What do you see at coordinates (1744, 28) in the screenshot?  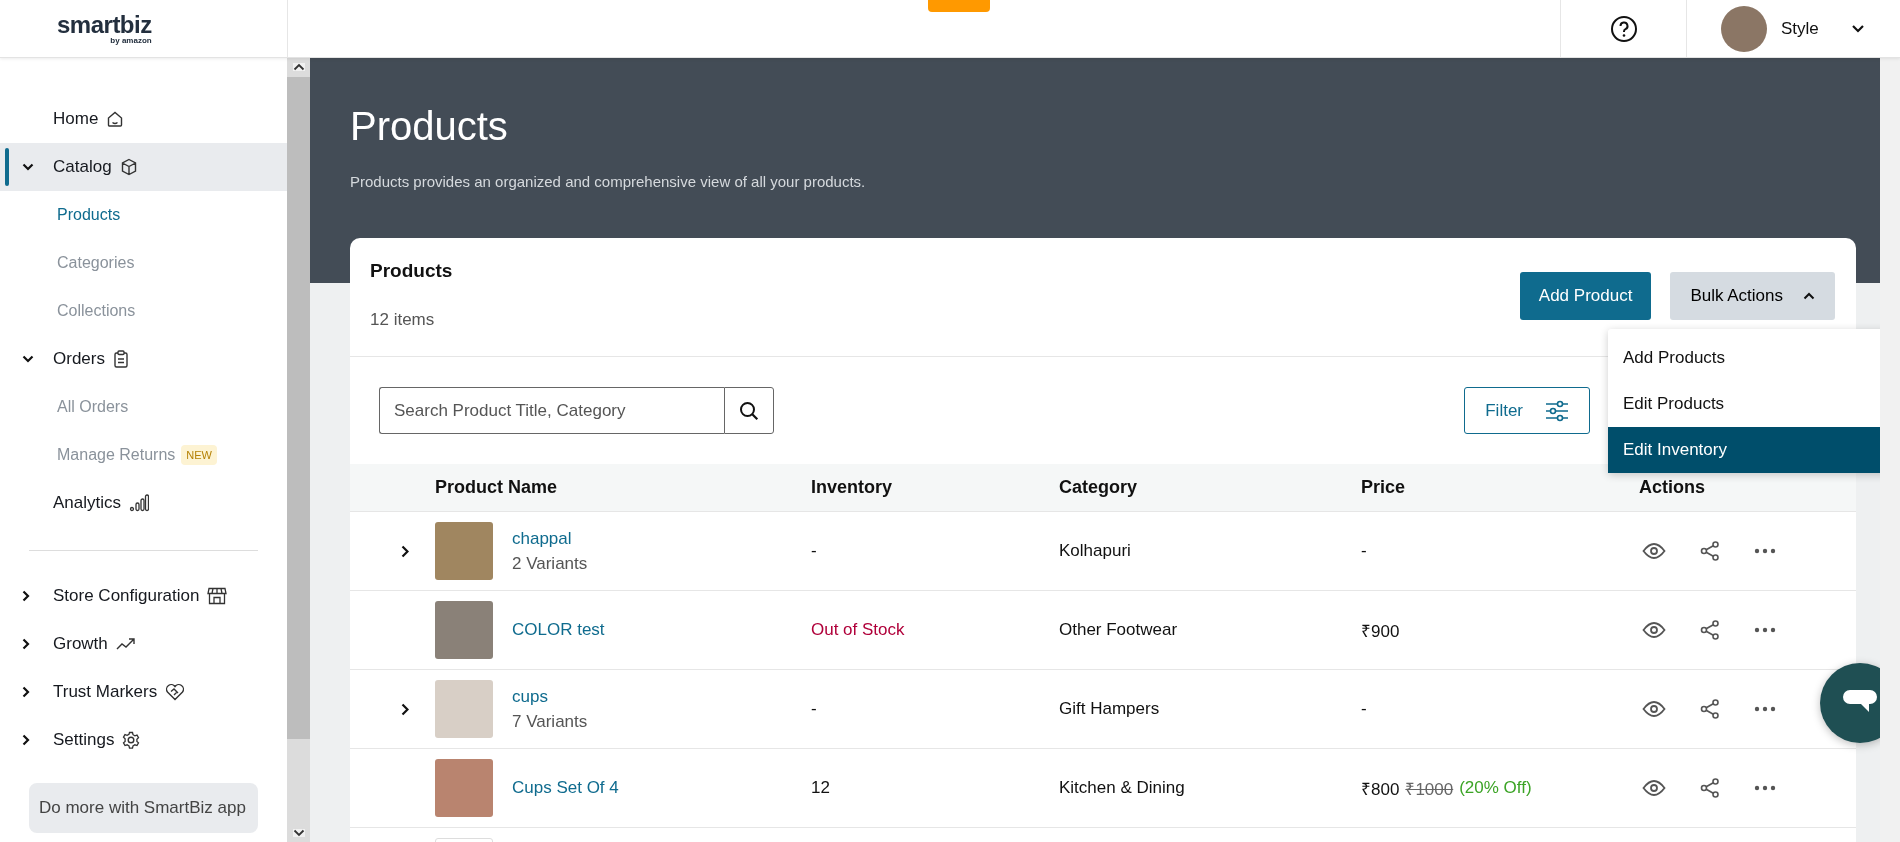 I see `avatar-photo-placeholder` at bounding box center [1744, 28].